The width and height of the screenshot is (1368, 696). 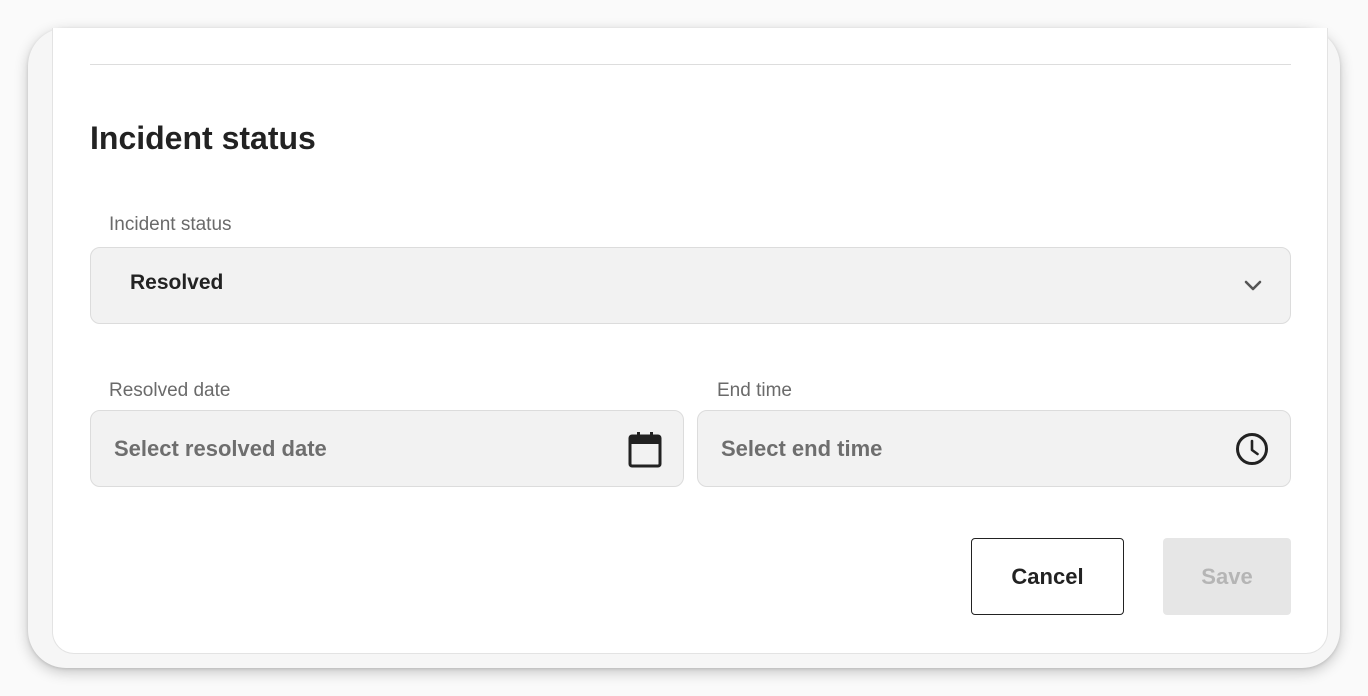 I want to click on end-time-placeholder: Select end time, so click(x=802, y=448).